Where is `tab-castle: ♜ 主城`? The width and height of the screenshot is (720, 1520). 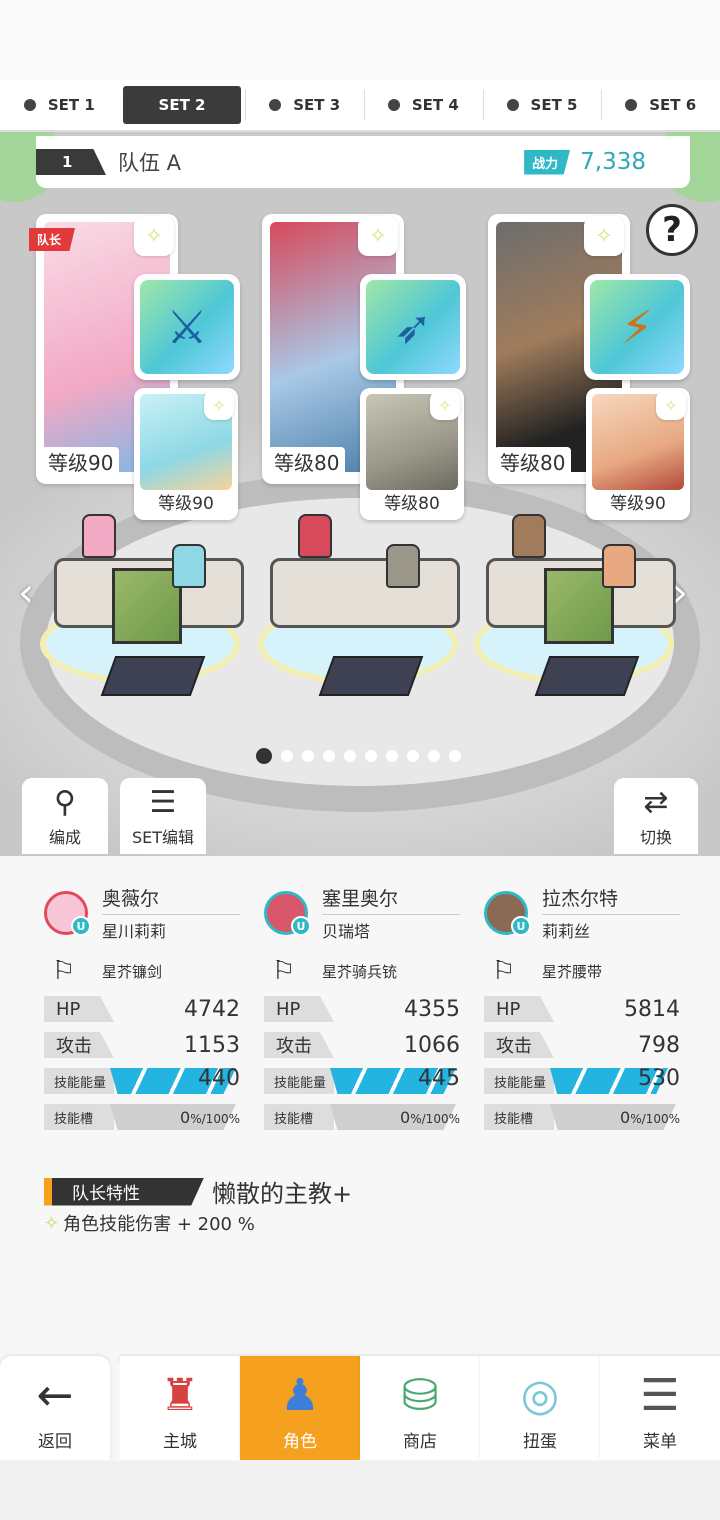 tab-castle: ♜ 主城 is located at coordinates (180, 1408).